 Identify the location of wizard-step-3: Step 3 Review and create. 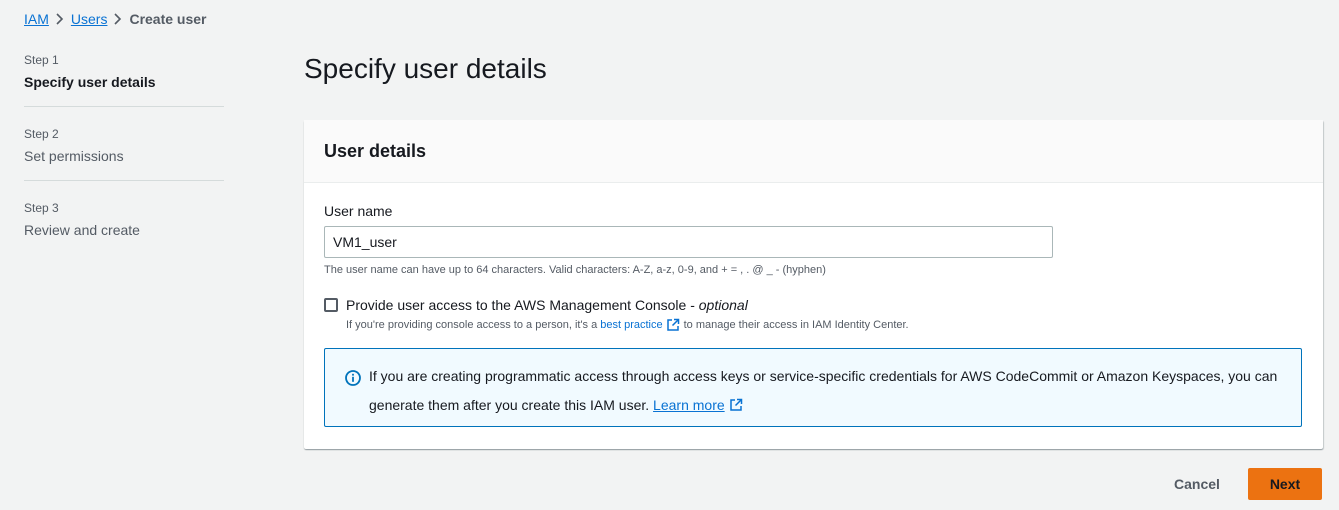
(124, 226).